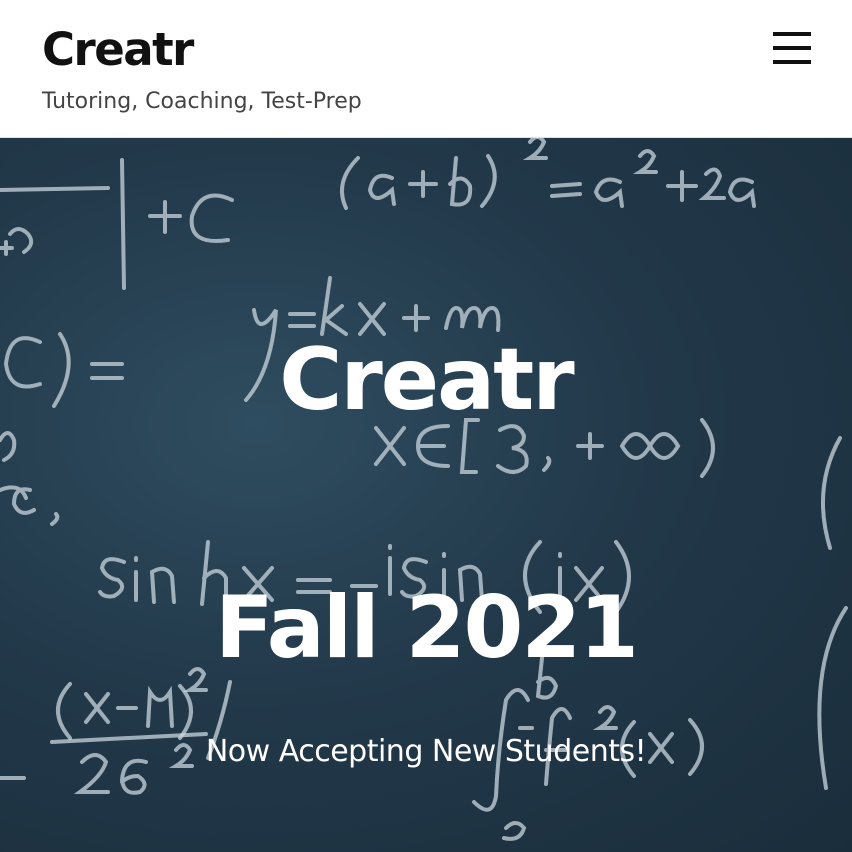 The width and height of the screenshot is (852, 852). Describe the element at coordinates (118, 50) in the screenshot. I see `site-title: Creatr` at that location.